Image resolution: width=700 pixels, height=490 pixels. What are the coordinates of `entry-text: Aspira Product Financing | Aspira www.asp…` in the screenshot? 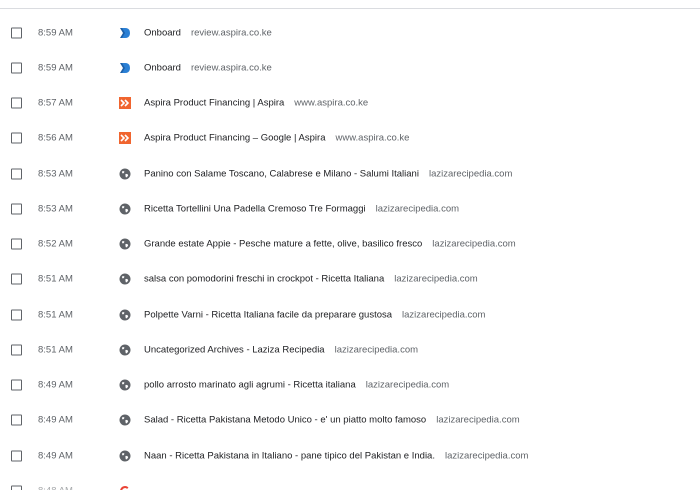 It's located at (256, 103).